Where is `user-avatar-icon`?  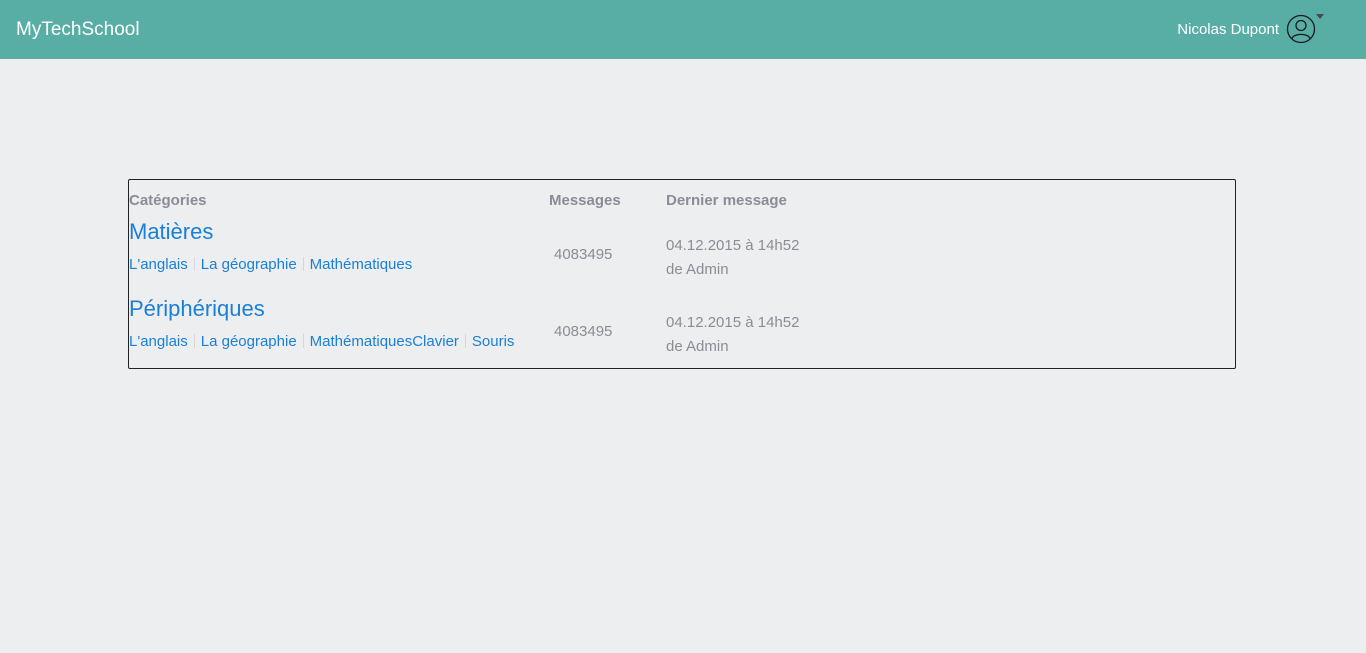 user-avatar-icon is located at coordinates (1301, 29).